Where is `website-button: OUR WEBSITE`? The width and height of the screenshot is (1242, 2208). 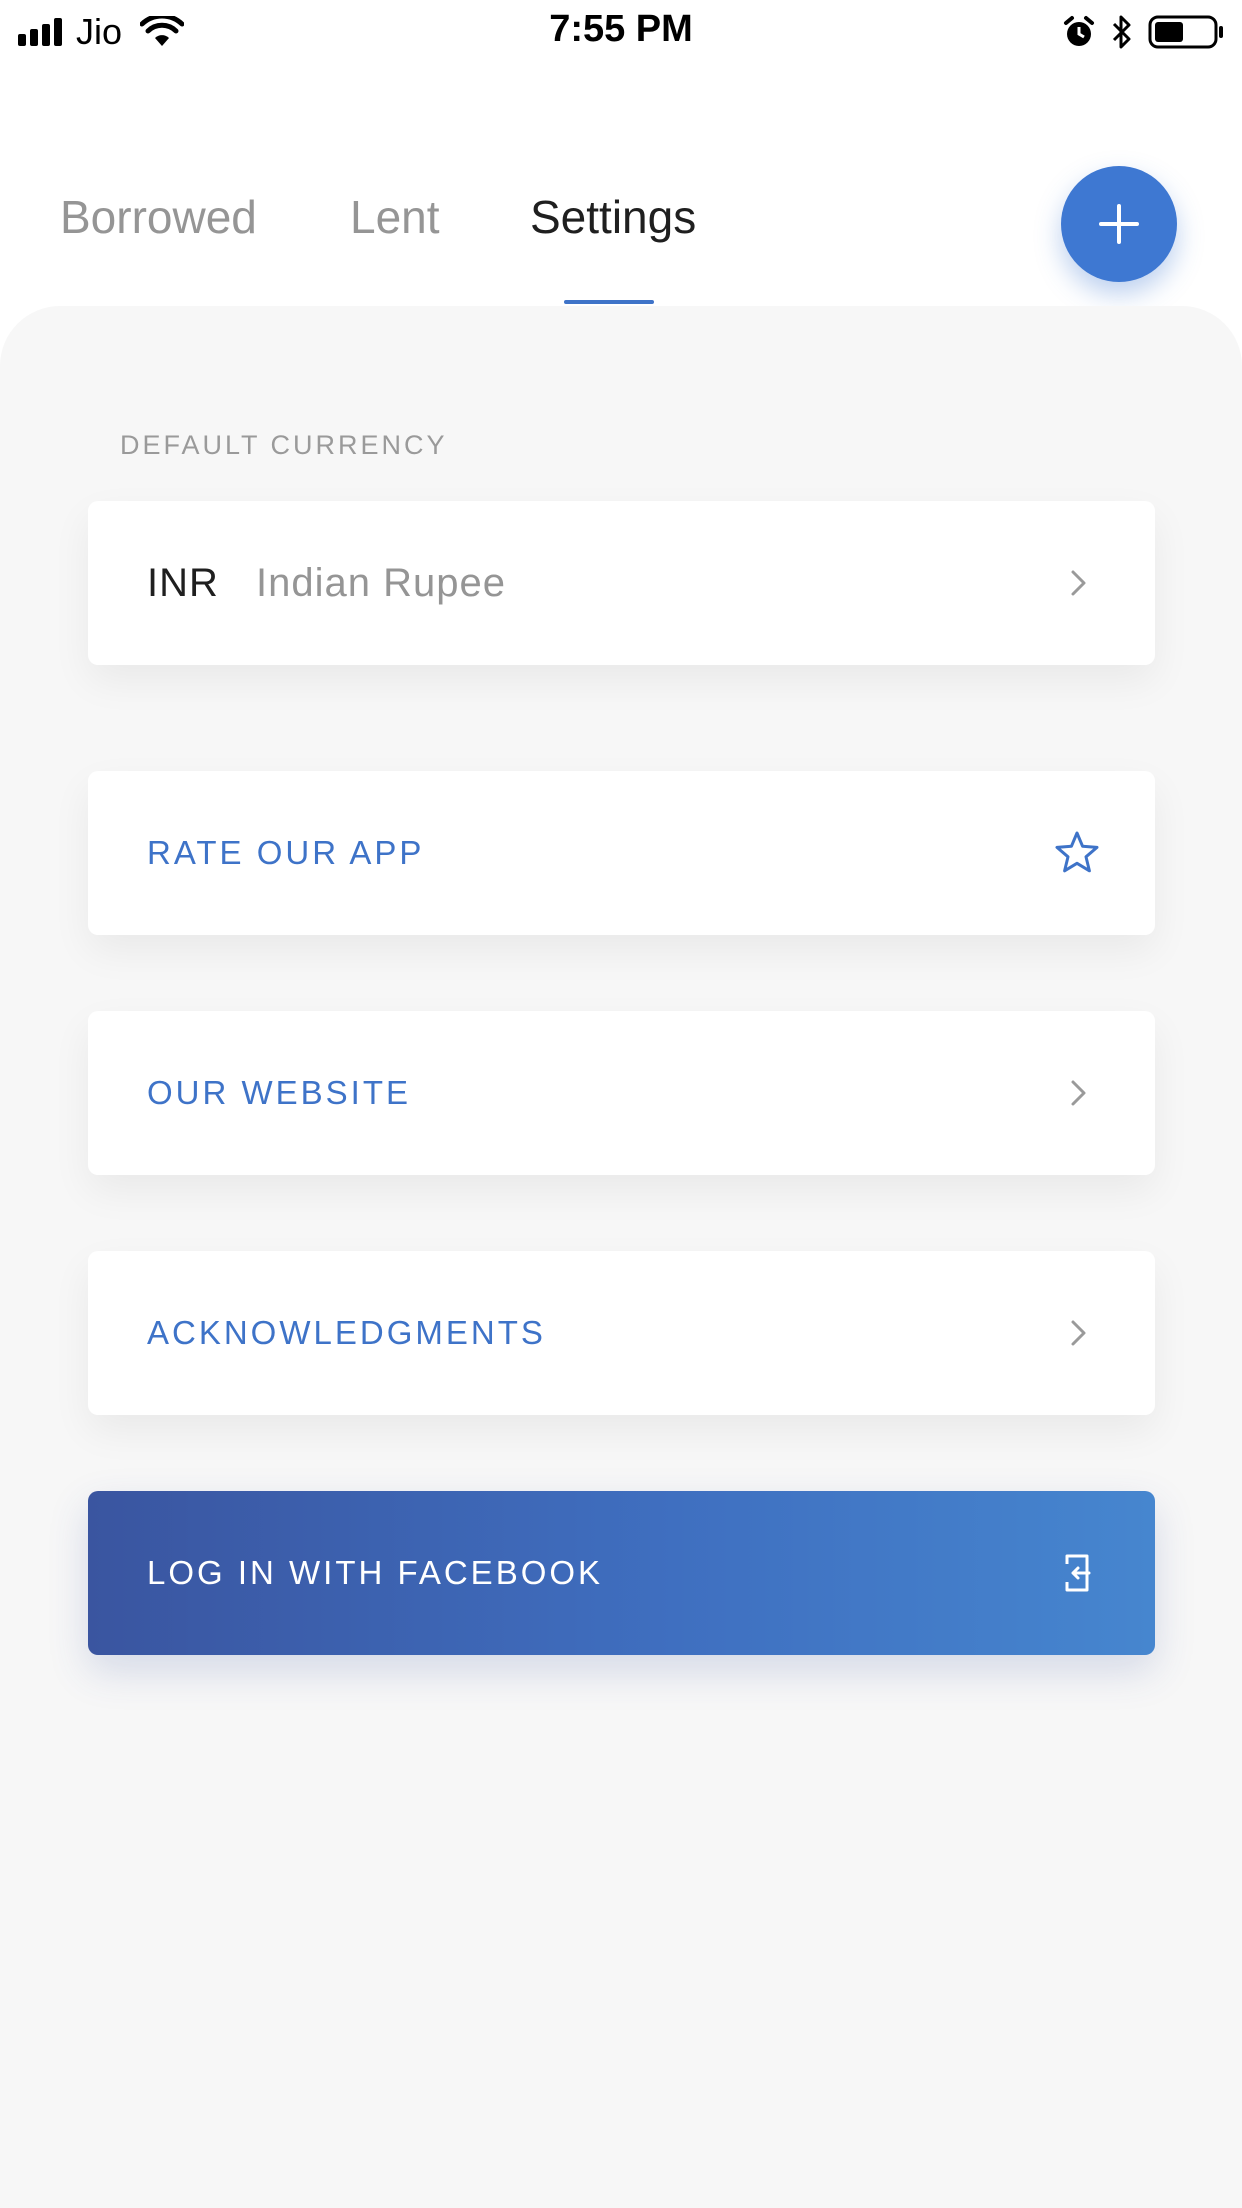
website-button: OUR WEBSITE is located at coordinates (621, 1093).